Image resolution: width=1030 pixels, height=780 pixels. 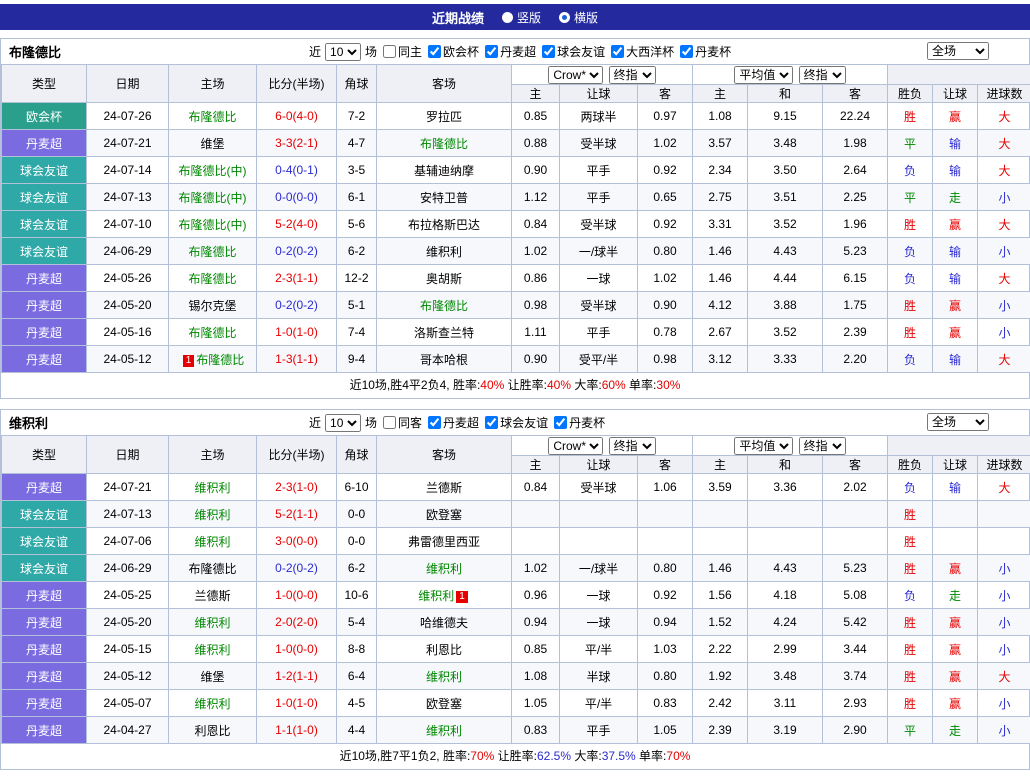 What do you see at coordinates (297, 730) in the screenshot?
I see `score: 1-1(1-0)` at bounding box center [297, 730].